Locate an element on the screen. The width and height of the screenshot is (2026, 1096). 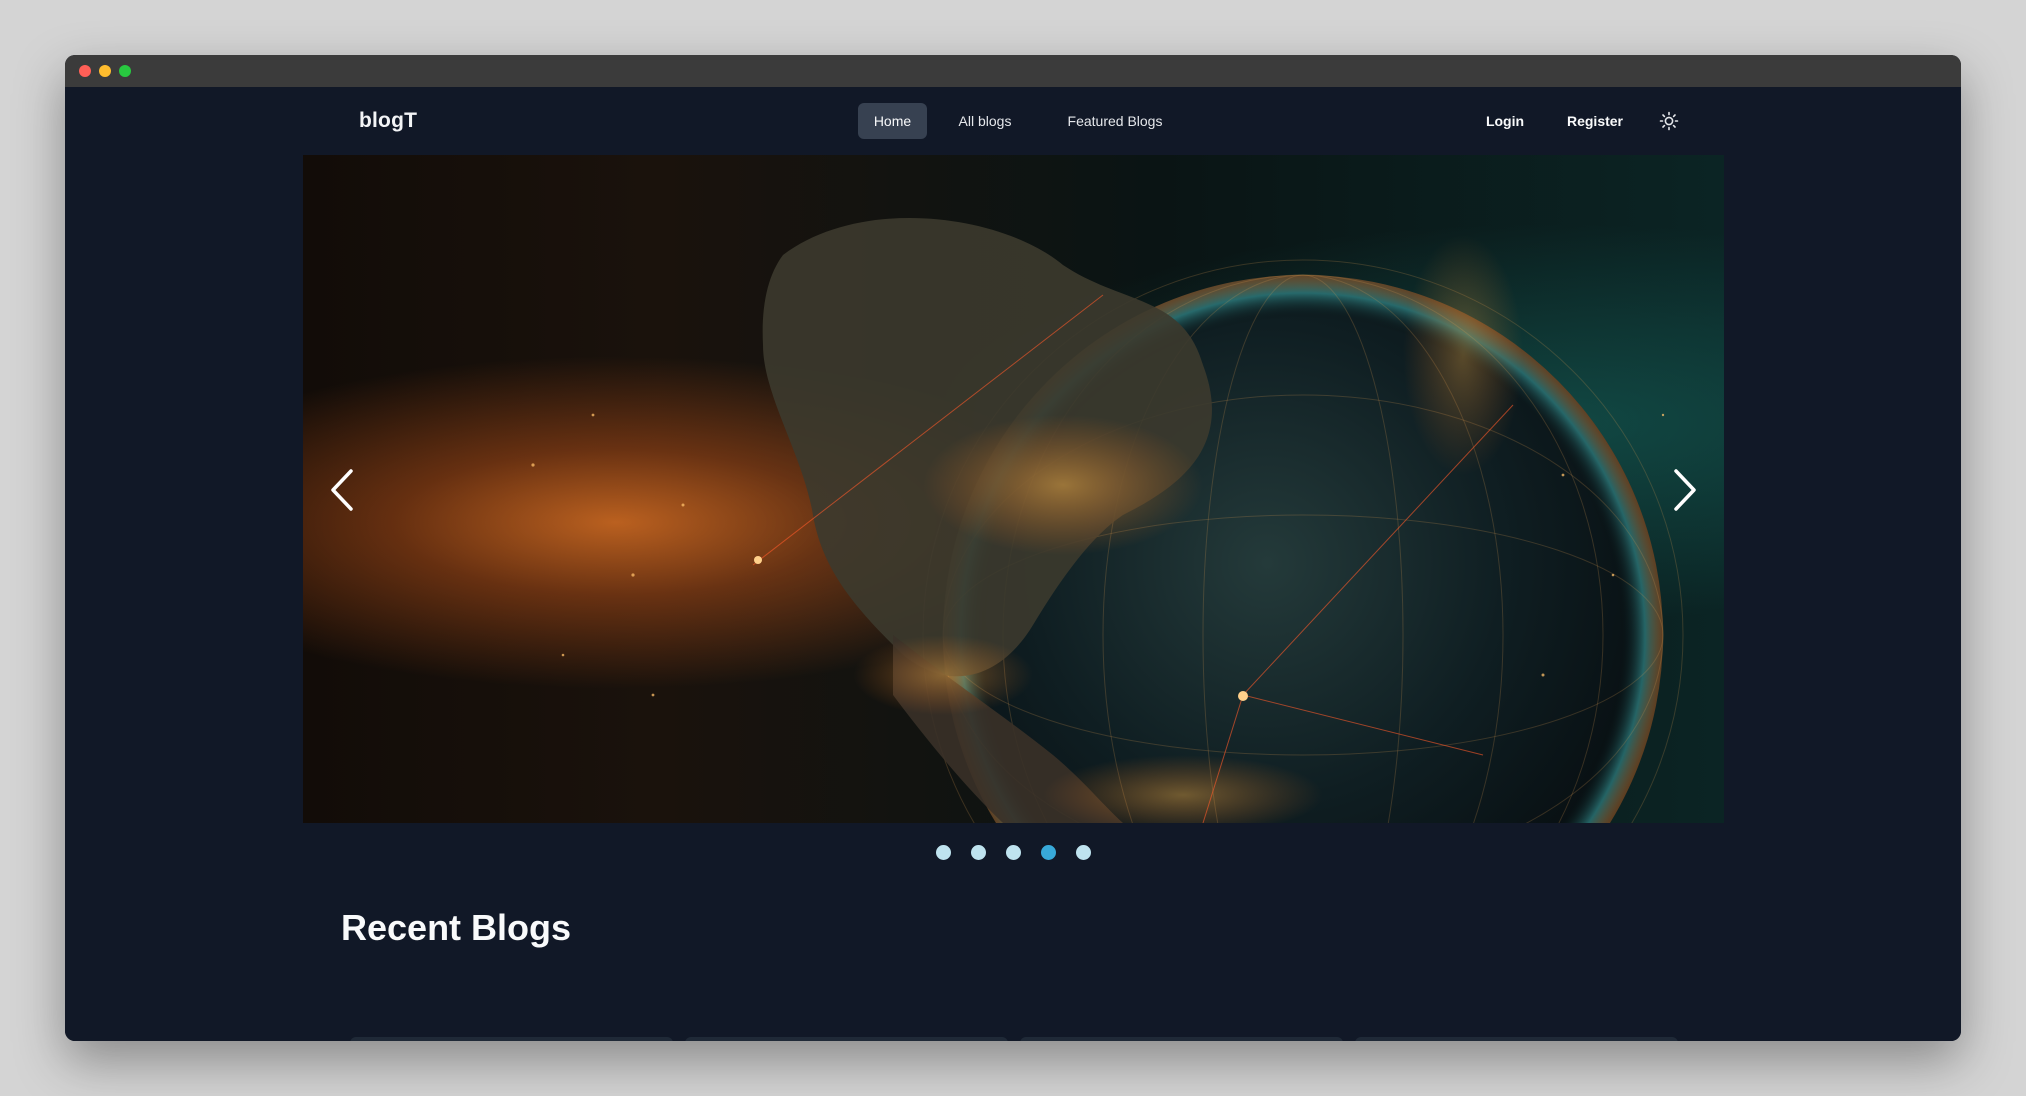
chevron-left-icon is located at coordinates (346, 490).